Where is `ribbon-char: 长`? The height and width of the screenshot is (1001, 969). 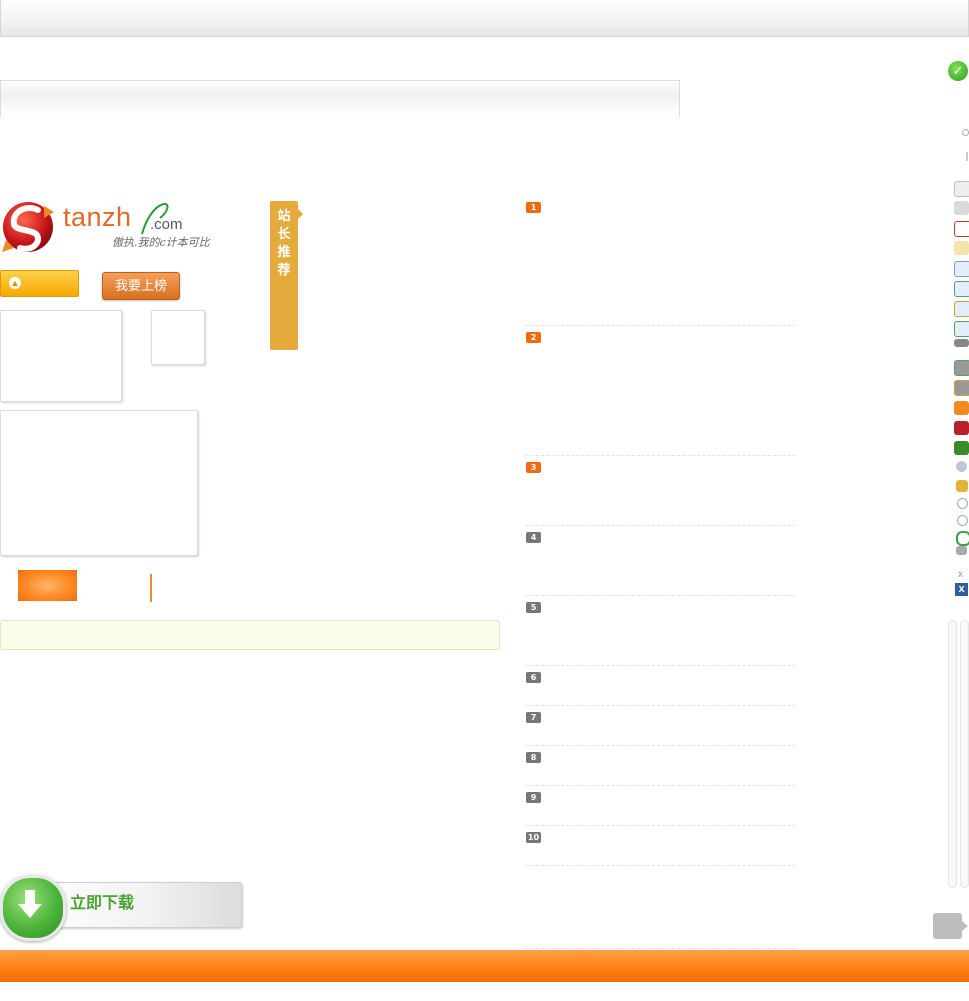
ribbon-char: 长 is located at coordinates (284, 233).